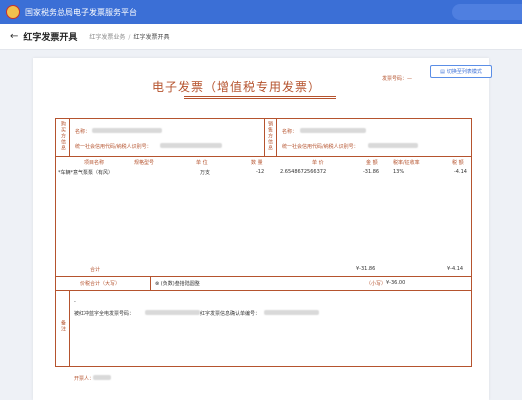 This screenshot has width=522, height=400. I want to click on switch-to-list-button: ▤ 切换至列表模式, so click(461, 71).